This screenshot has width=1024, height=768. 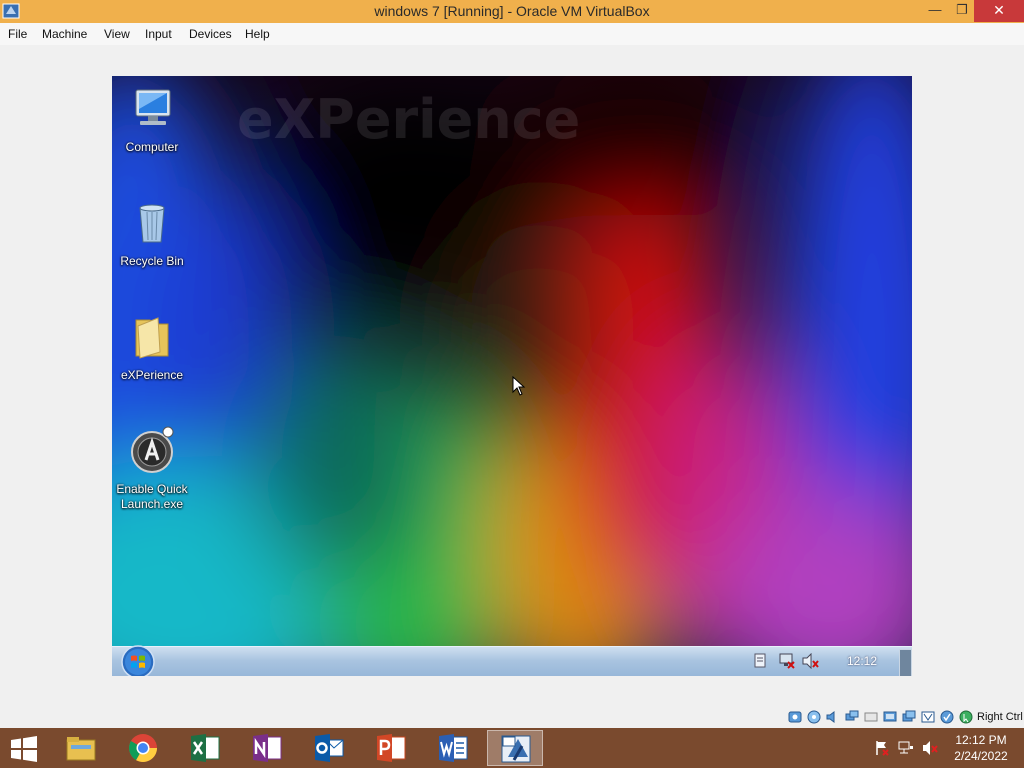 What do you see at coordinates (158, 34) in the screenshot?
I see `menu-input: Input` at bounding box center [158, 34].